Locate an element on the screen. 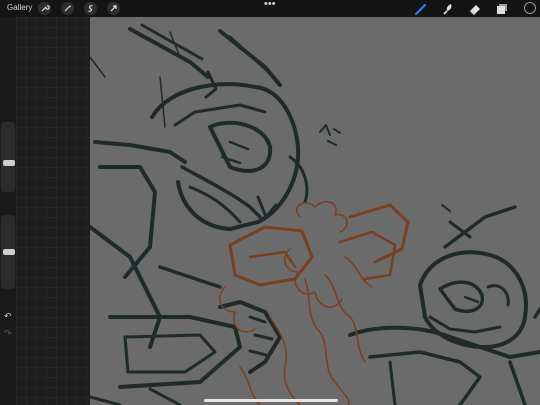 The image size is (540, 405). brush-opacity-handle is located at coordinates (9, 252).